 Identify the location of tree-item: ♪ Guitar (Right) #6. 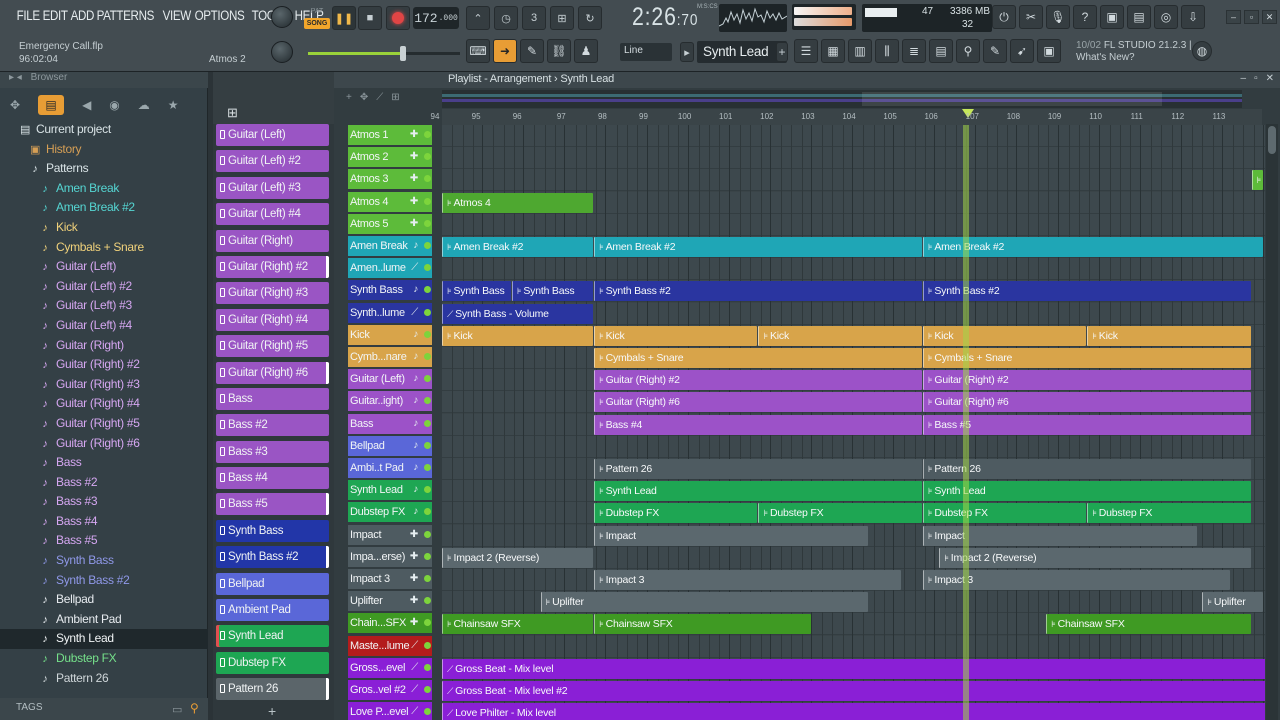
(104, 444).